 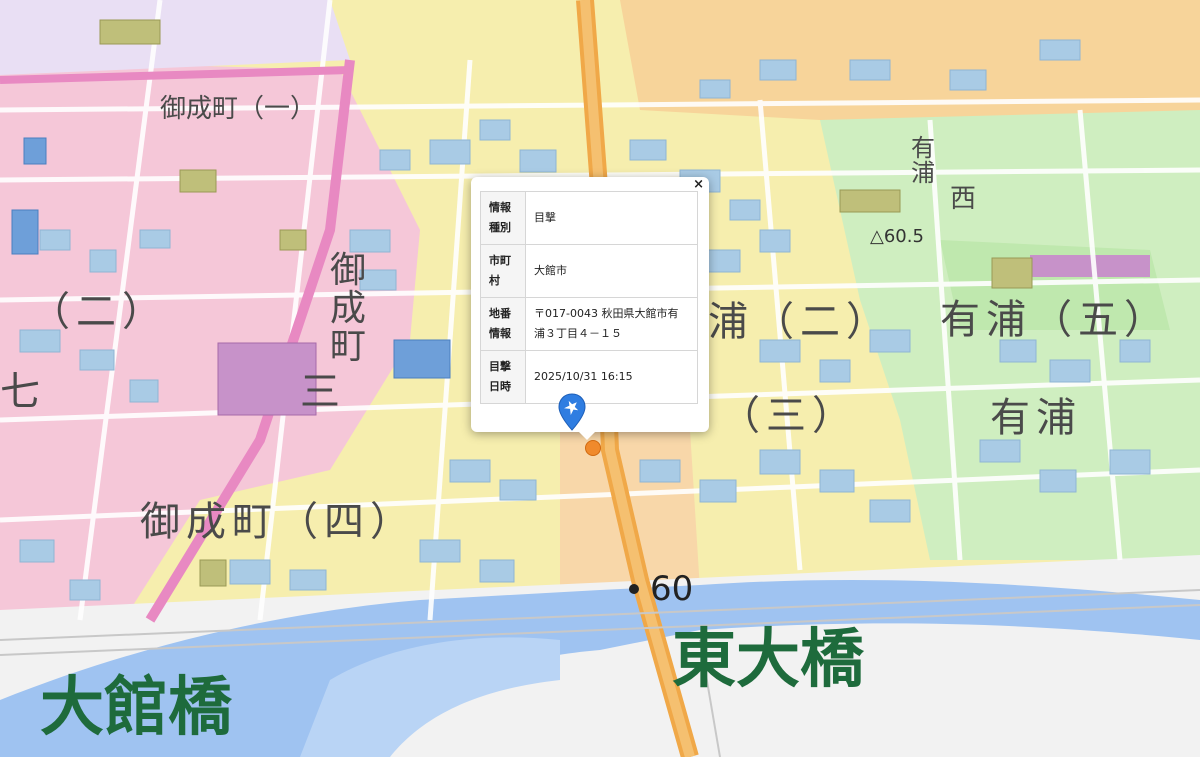 I want to click on close-icon: ×, so click(x=698, y=185).